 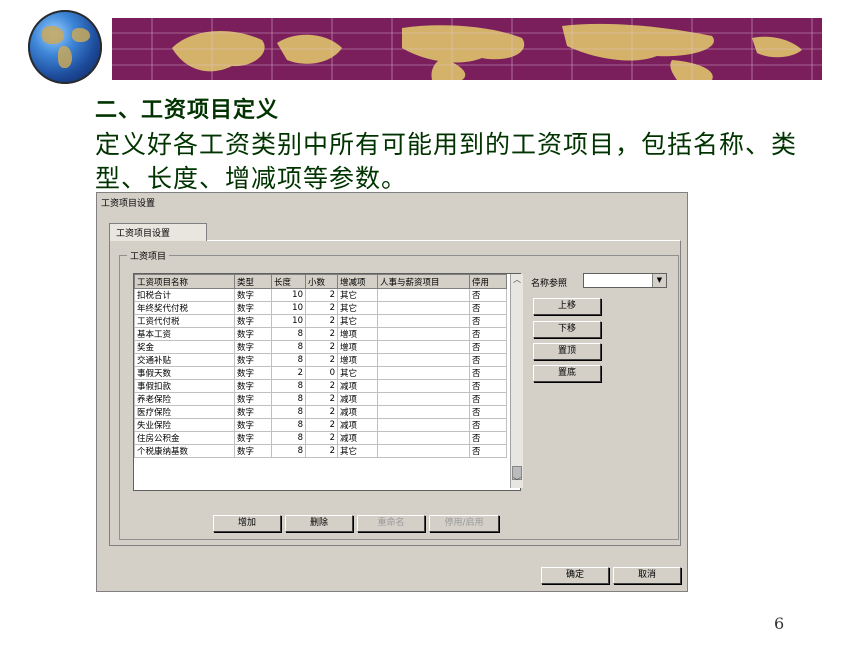 What do you see at coordinates (320, 412) in the screenshot?
I see `table-row: 医疗保险 数字 8 2 减项 否` at bounding box center [320, 412].